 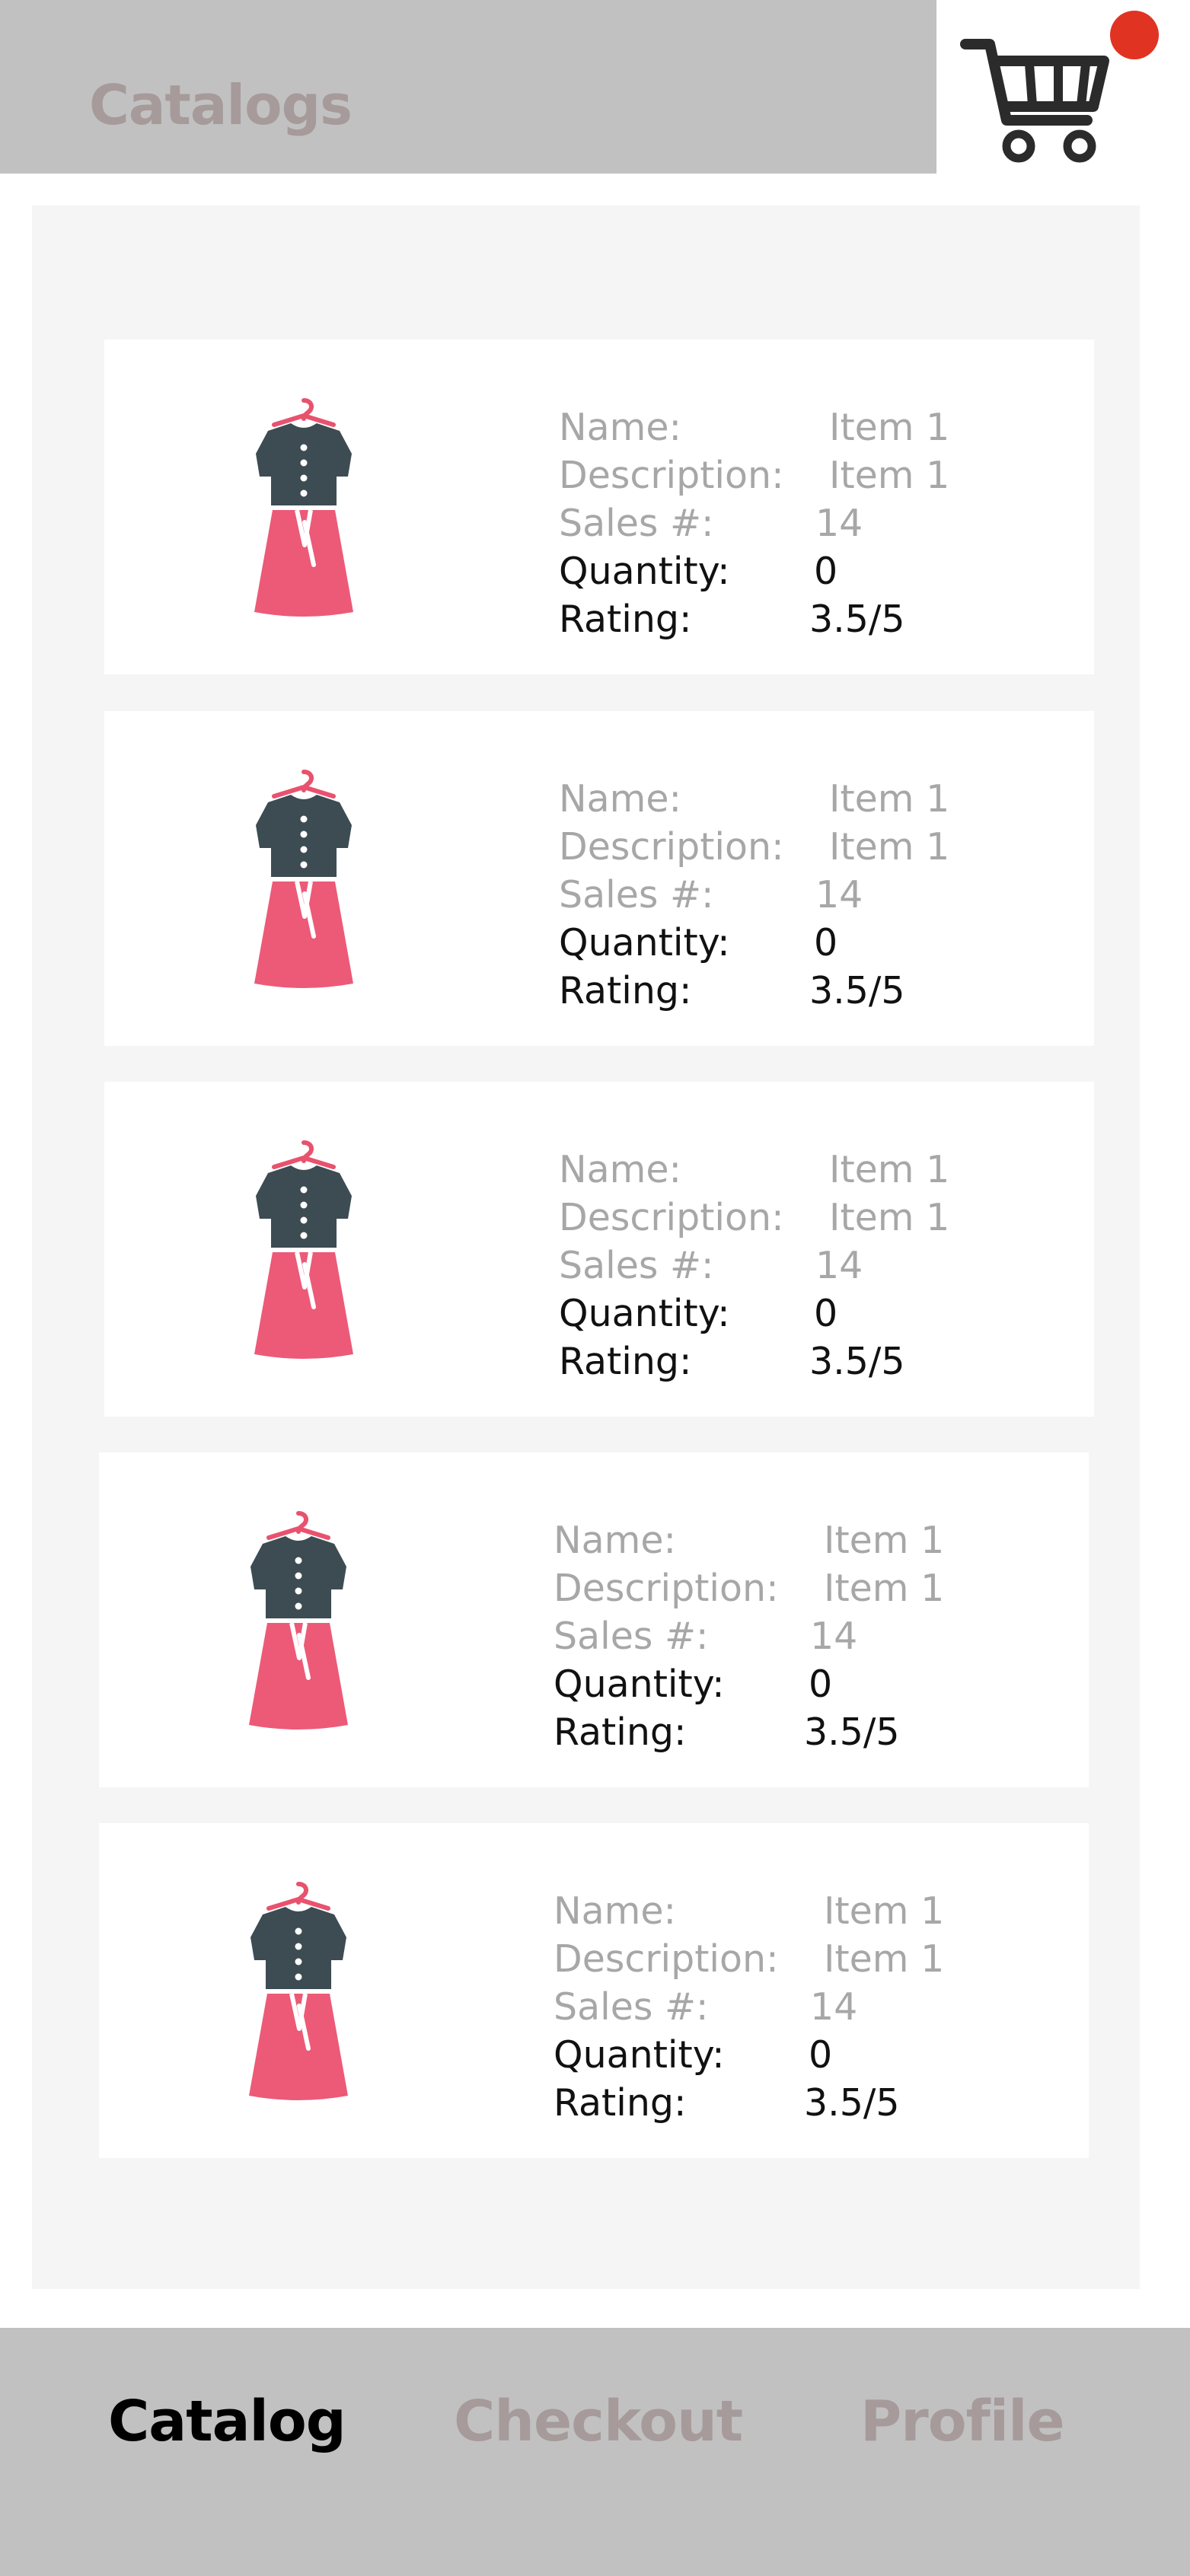 I want to click on bottom-navigation: Catalog Checkout Profile, so click(x=595, y=2452).